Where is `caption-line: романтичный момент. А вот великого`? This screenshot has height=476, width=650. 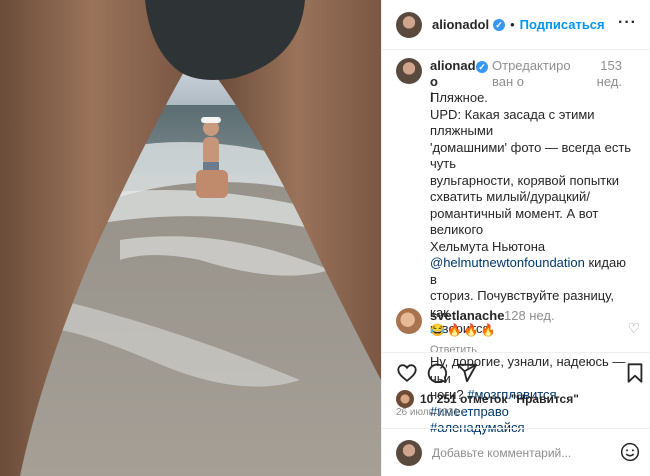 caption-line: романтичный момент. А вот великого is located at coordinates (514, 221).